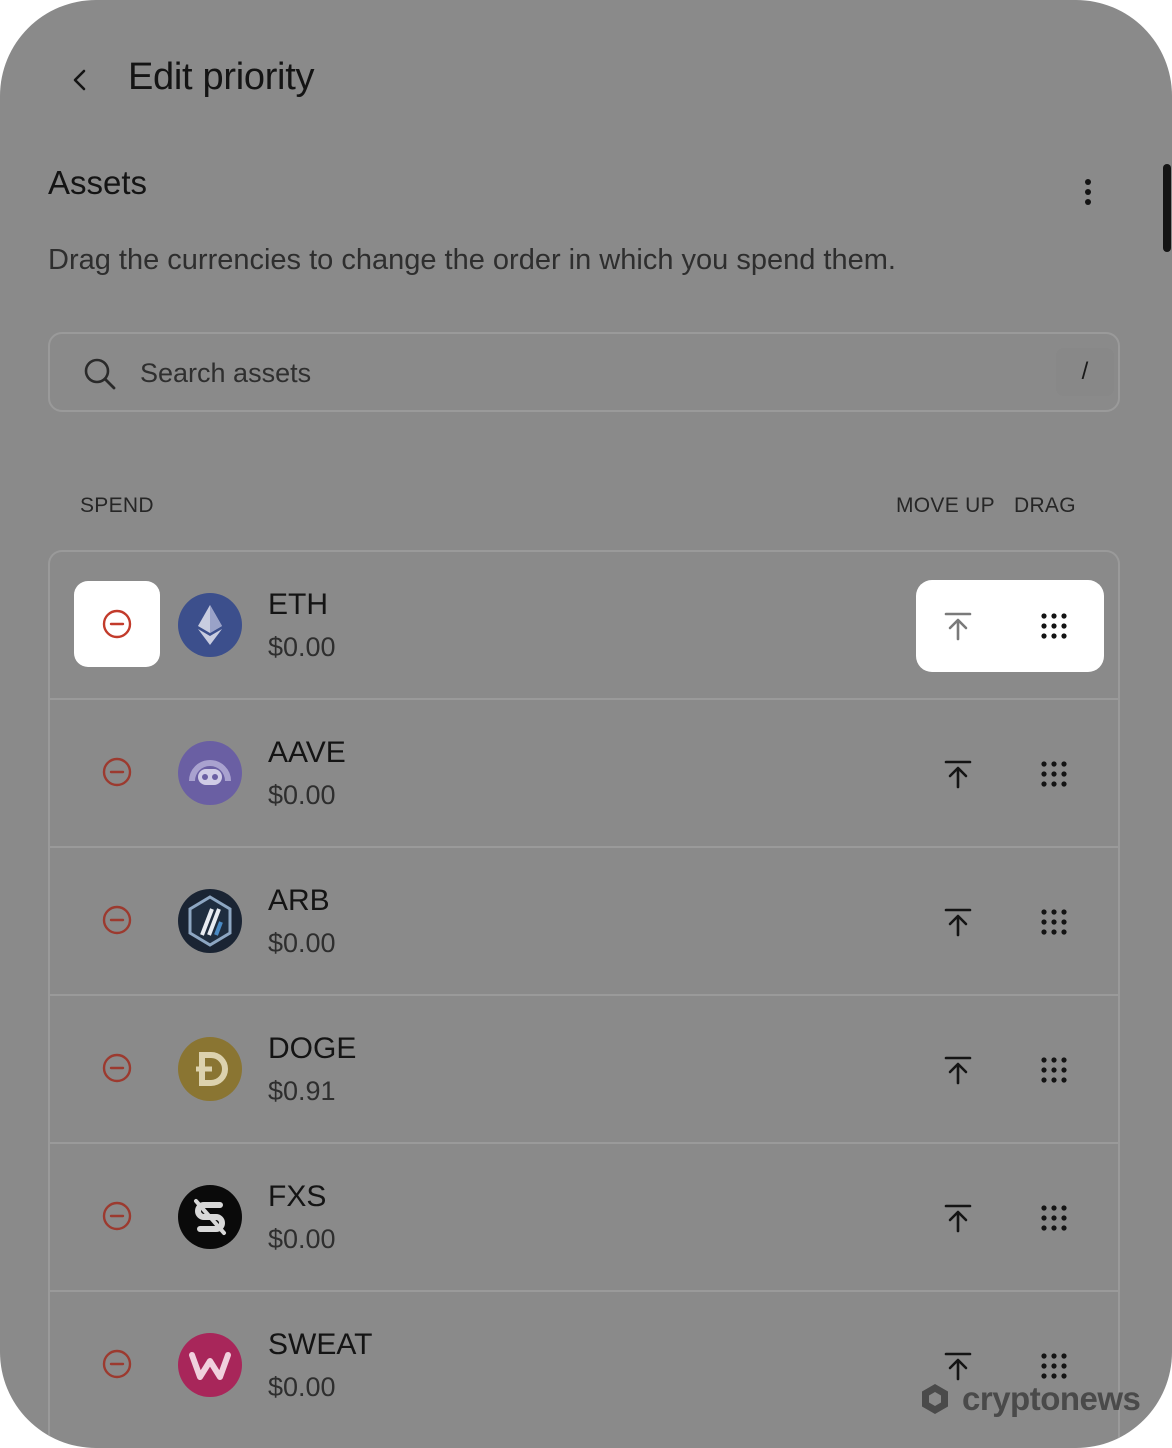  What do you see at coordinates (210, 921) in the screenshot?
I see `arbitrum-icon` at bounding box center [210, 921].